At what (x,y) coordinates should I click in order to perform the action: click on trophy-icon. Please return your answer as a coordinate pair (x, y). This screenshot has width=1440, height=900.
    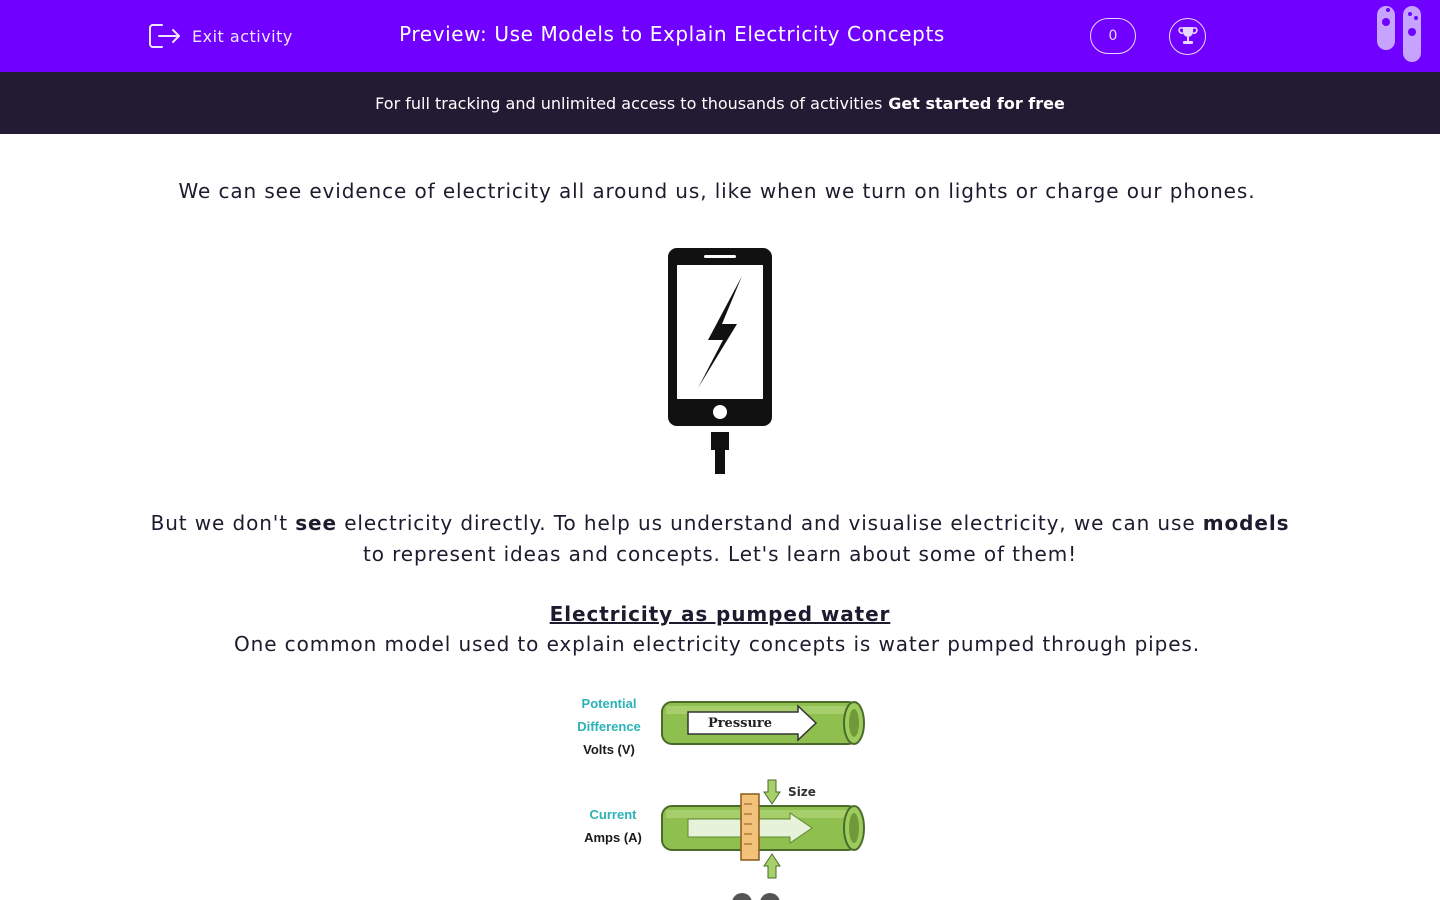
    Looking at the image, I should click on (1188, 37).